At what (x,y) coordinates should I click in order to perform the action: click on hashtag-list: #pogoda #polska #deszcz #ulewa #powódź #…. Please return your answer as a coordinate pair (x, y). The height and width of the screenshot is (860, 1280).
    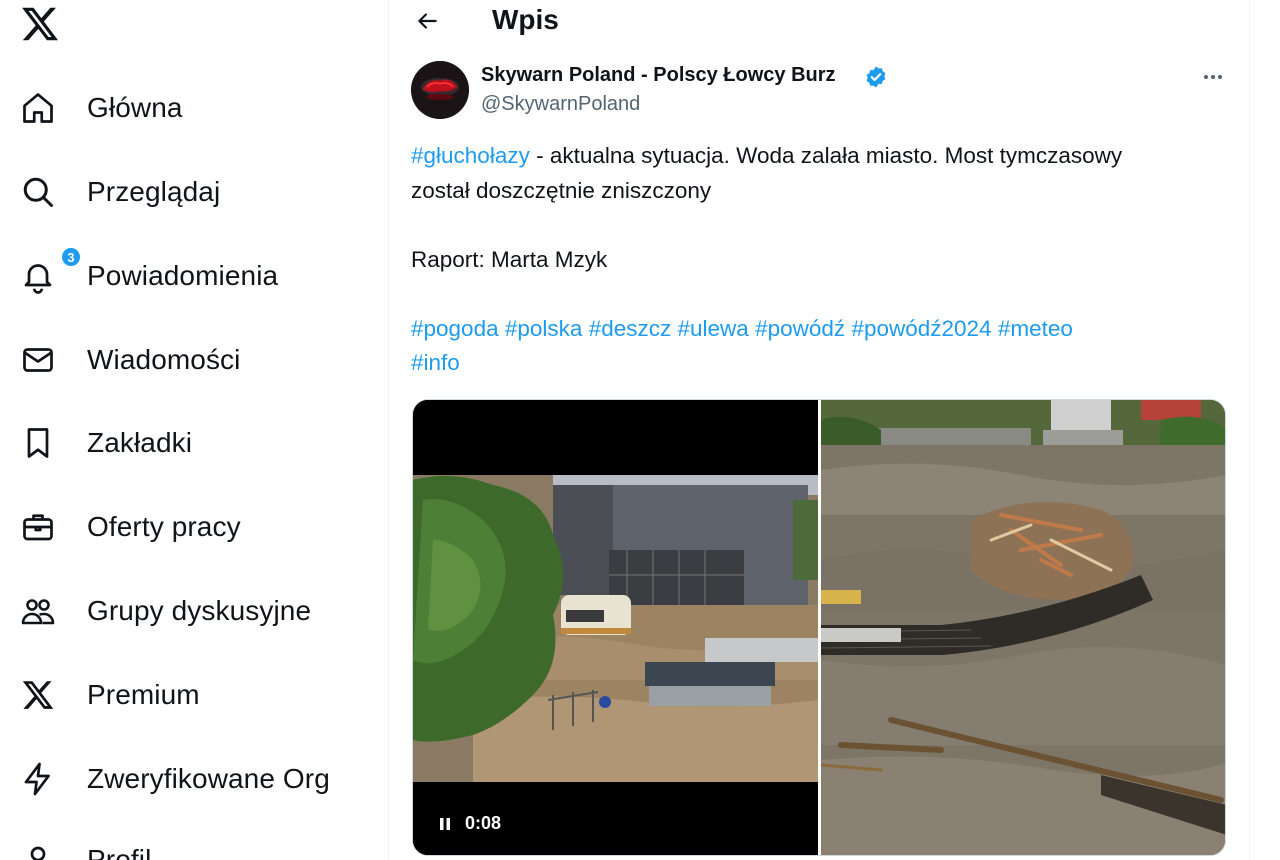
    Looking at the image, I should click on (821, 329).